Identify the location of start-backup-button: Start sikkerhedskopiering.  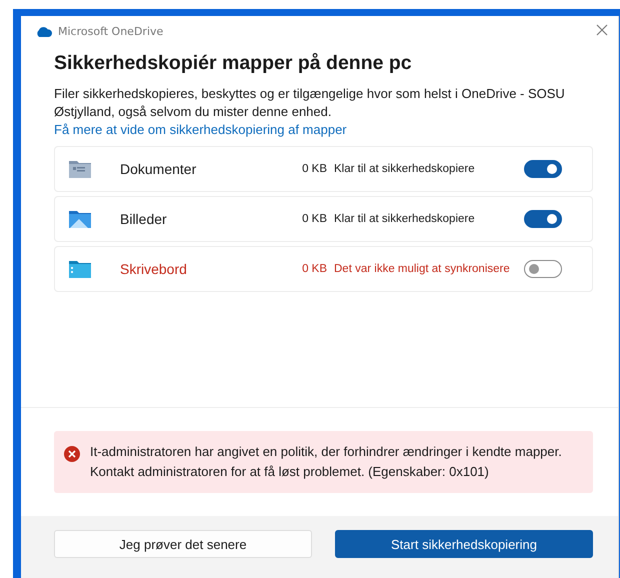
(464, 544).